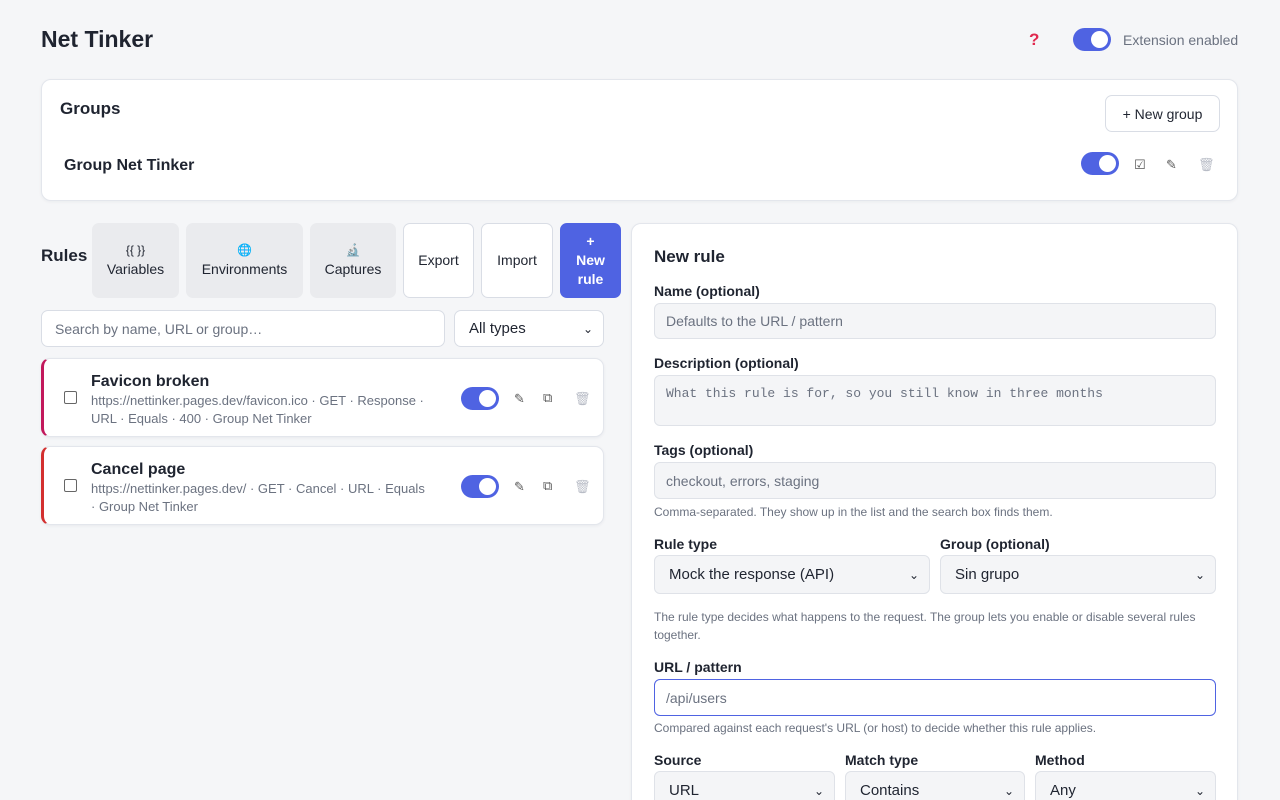 This screenshot has width=1280, height=800. What do you see at coordinates (935, 697) in the screenshot?
I see `url-pattern-input` at bounding box center [935, 697].